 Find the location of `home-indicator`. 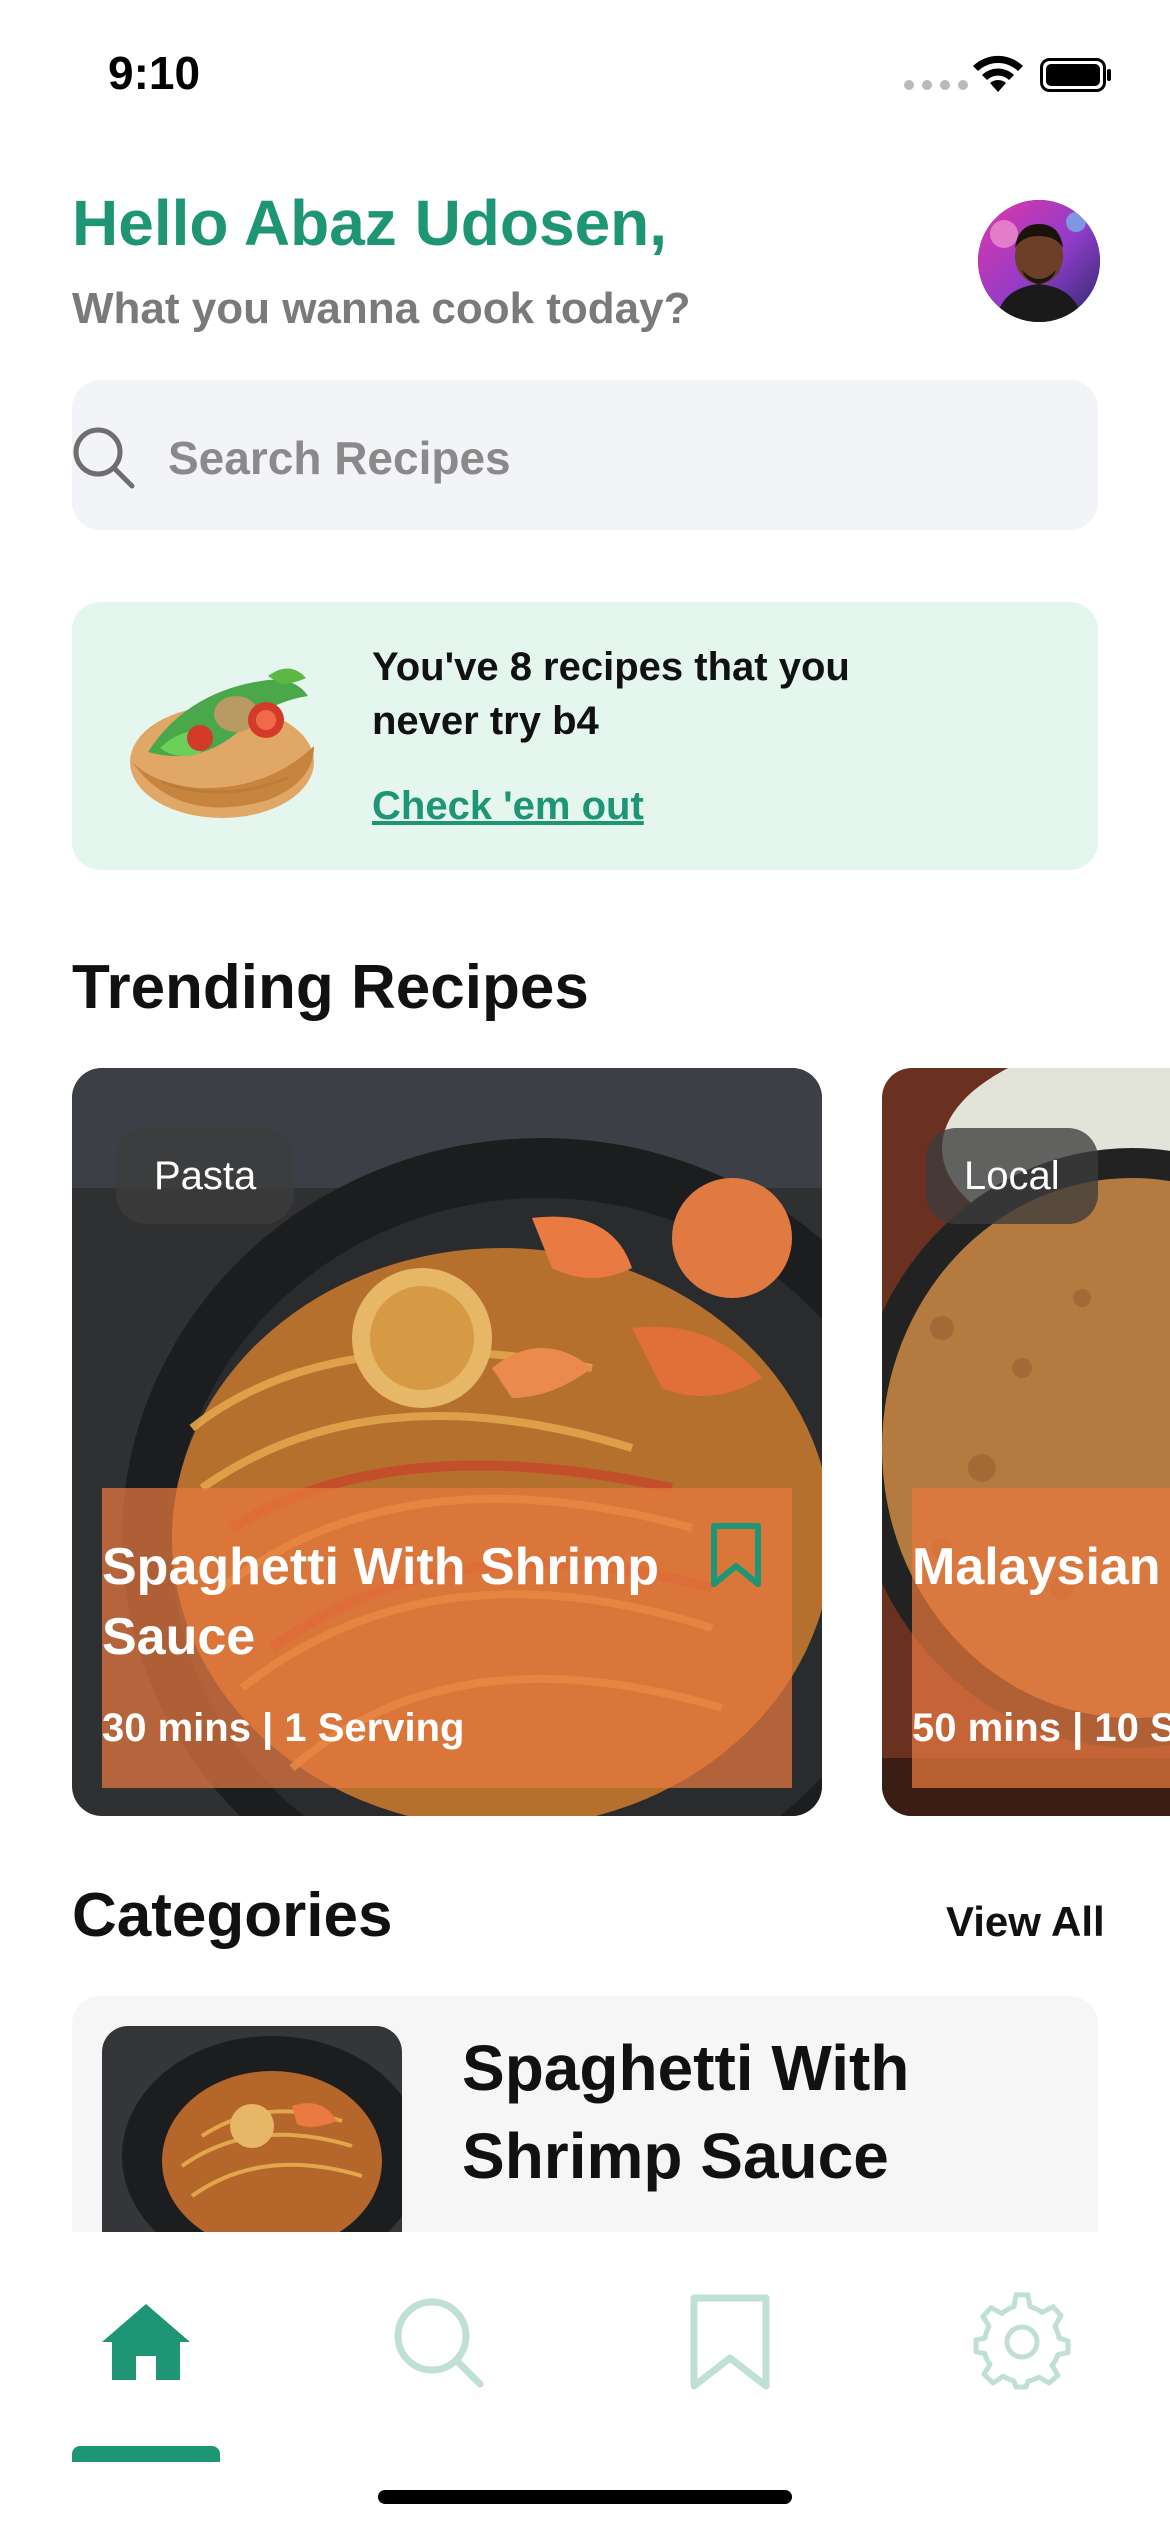

home-indicator is located at coordinates (585, 2497).